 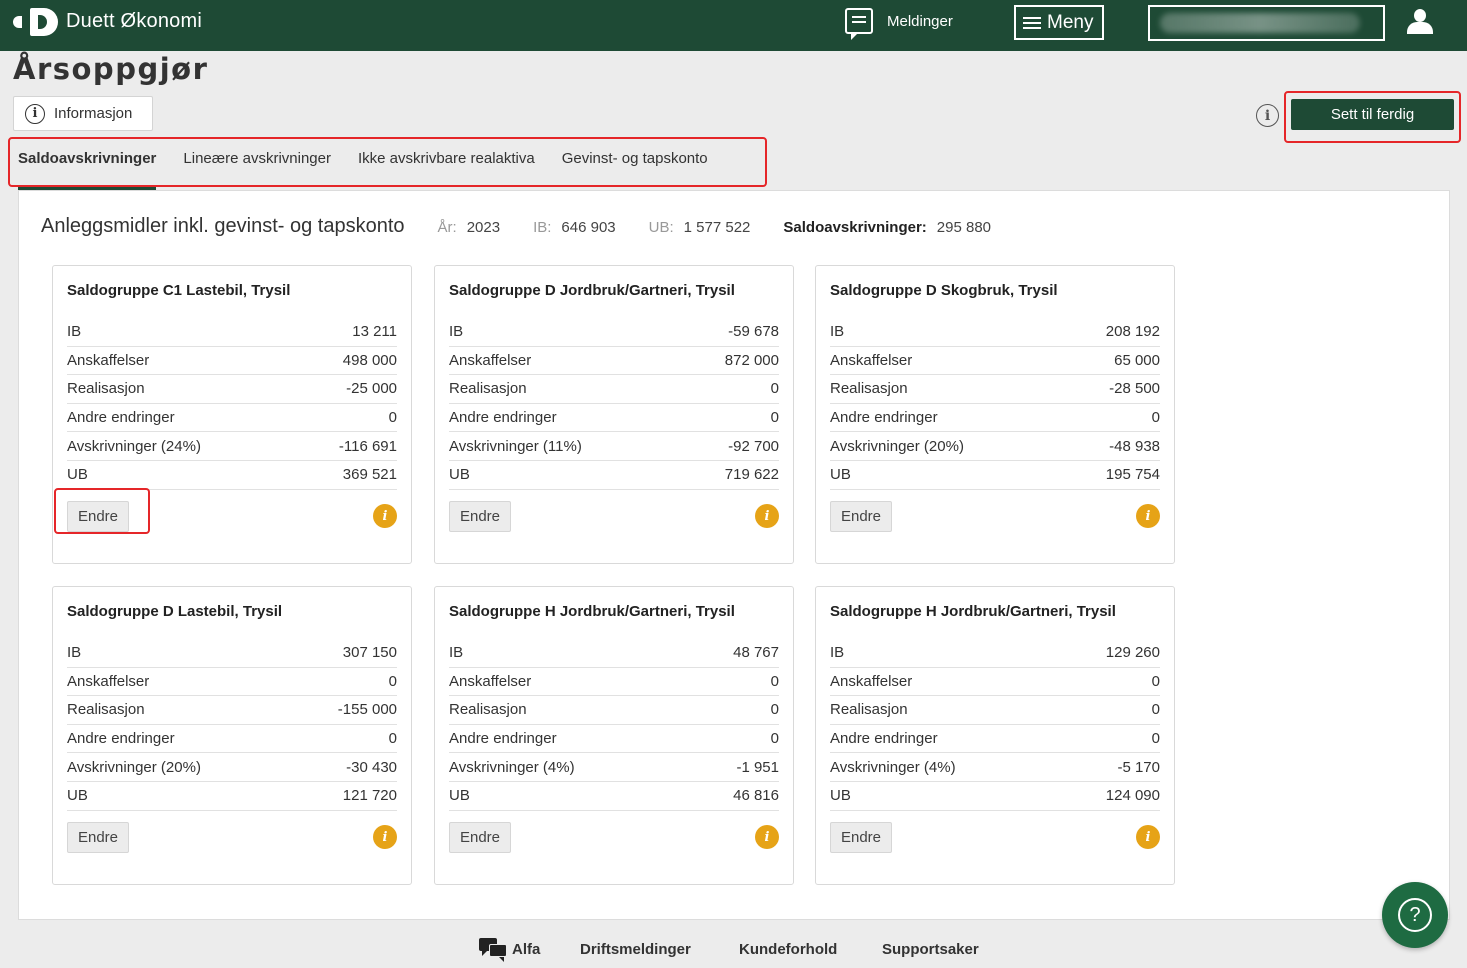 I want to click on ub-value: 1 577 522, so click(x=717, y=227).